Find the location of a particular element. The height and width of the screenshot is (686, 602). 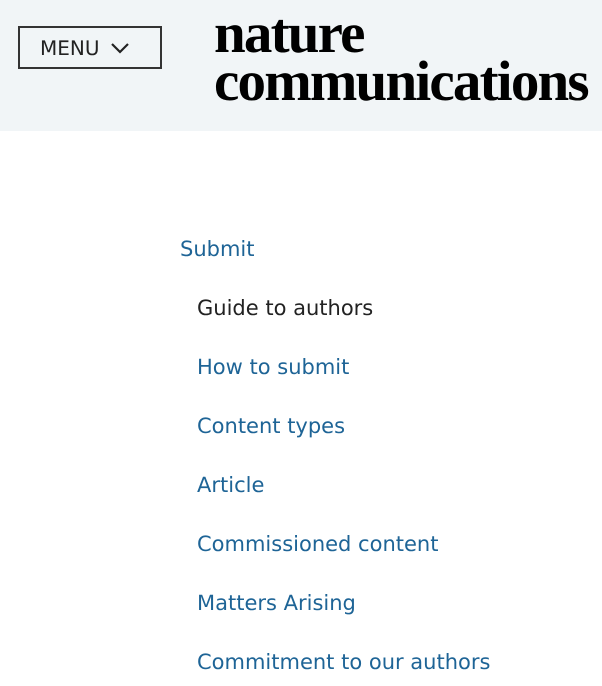

nav-link: Matters Arising is located at coordinates (276, 603).